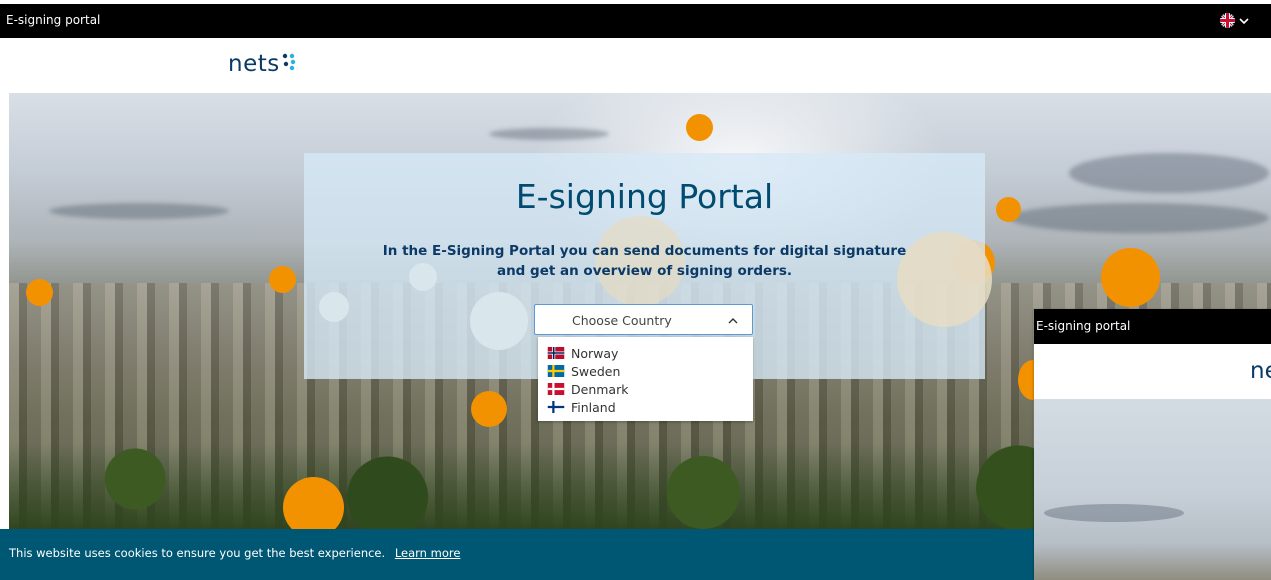 This screenshot has height=580, width=1271. I want to click on nets-logo: nets, so click(254, 64).